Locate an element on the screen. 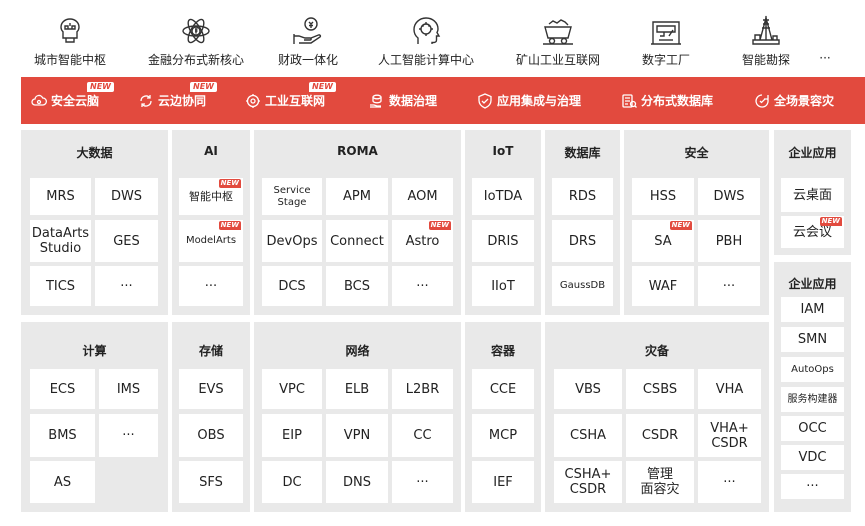  service-dns: DNS is located at coordinates (357, 482).